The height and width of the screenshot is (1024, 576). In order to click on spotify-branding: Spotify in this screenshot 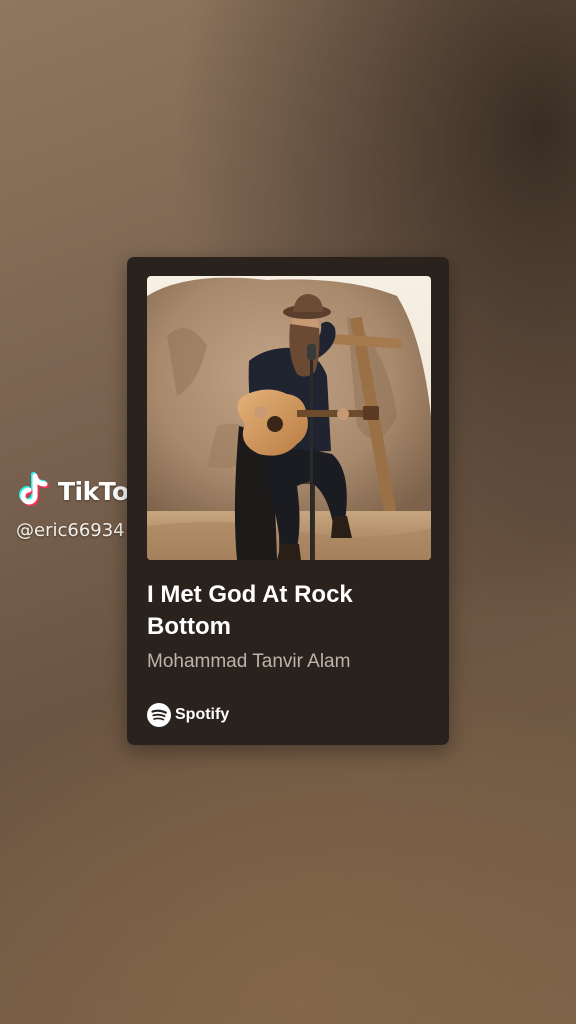, I will do `click(188, 715)`.